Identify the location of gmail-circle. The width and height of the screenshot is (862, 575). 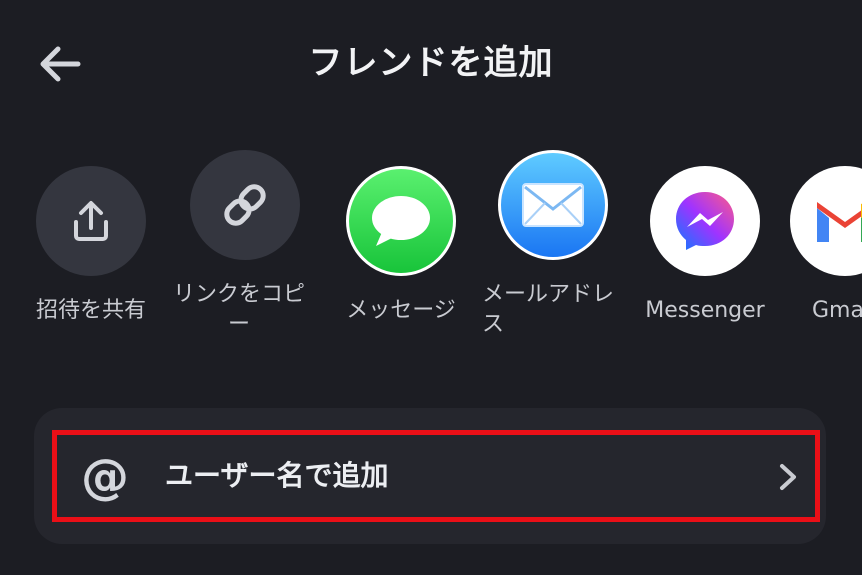
(826, 221).